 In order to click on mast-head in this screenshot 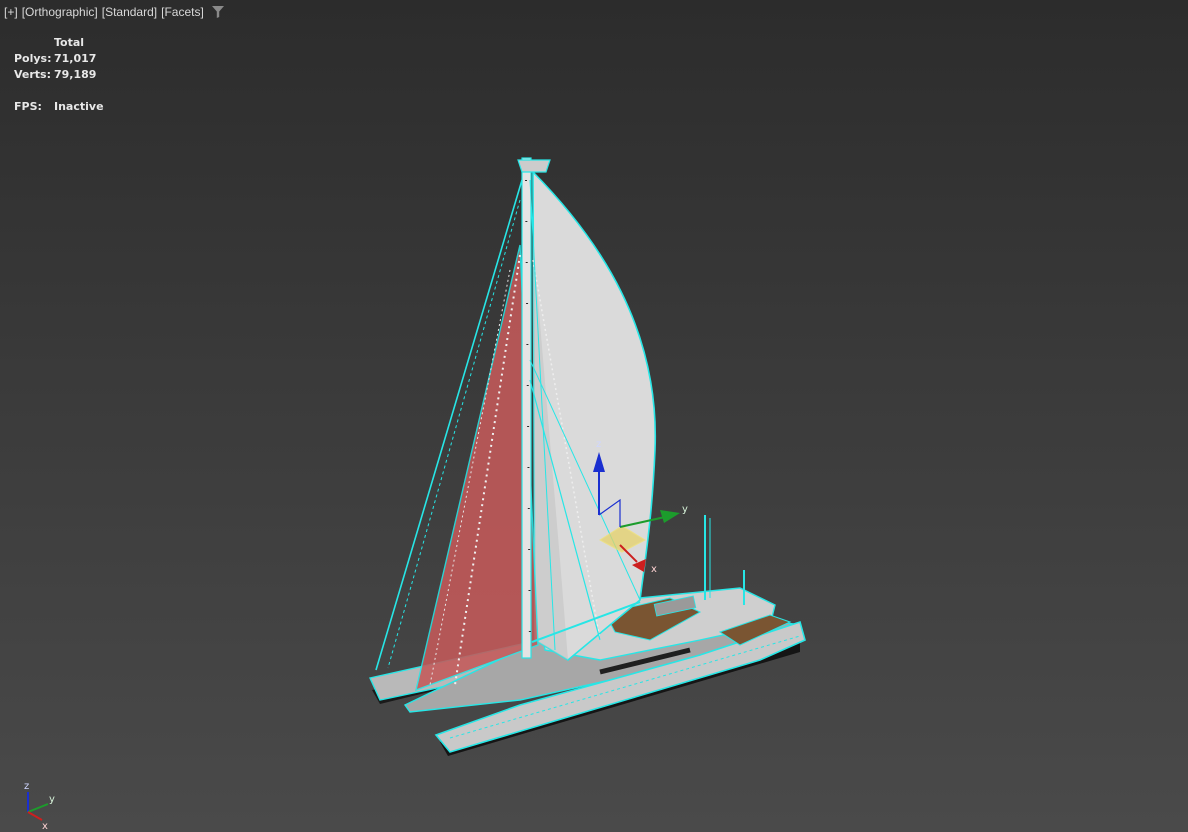, I will do `click(534, 166)`.